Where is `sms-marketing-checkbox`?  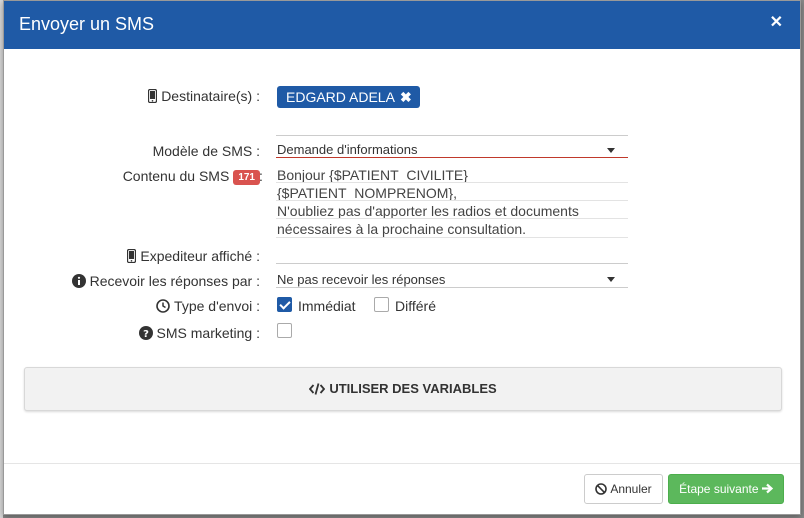 sms-marketing-checkbox is located at coordinates (284, 330).